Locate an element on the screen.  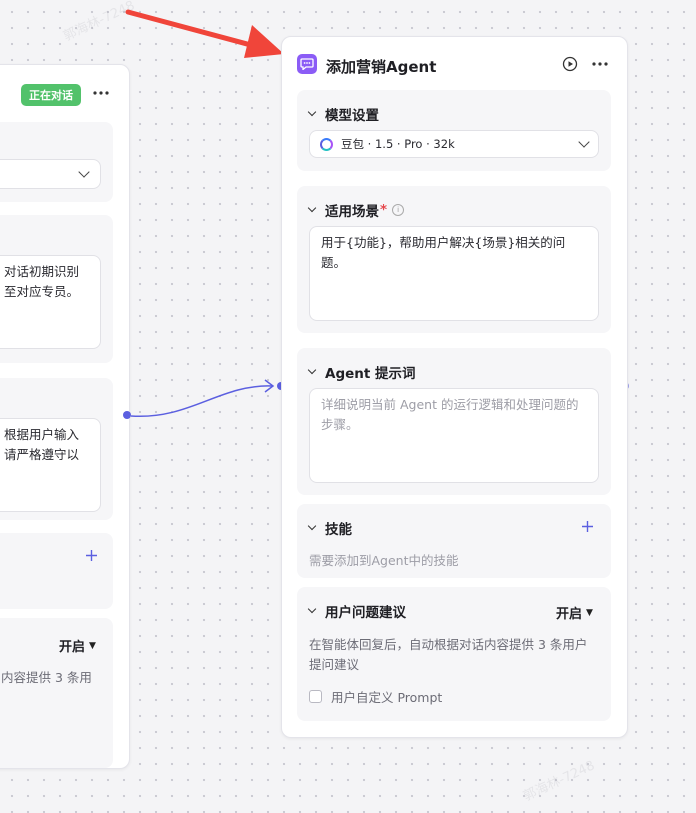
prompt-section: Agent 提示词 详细说明当前 Agent 的运行逻辑和处理问题的步骤。 is located at coordinates (454, 421).